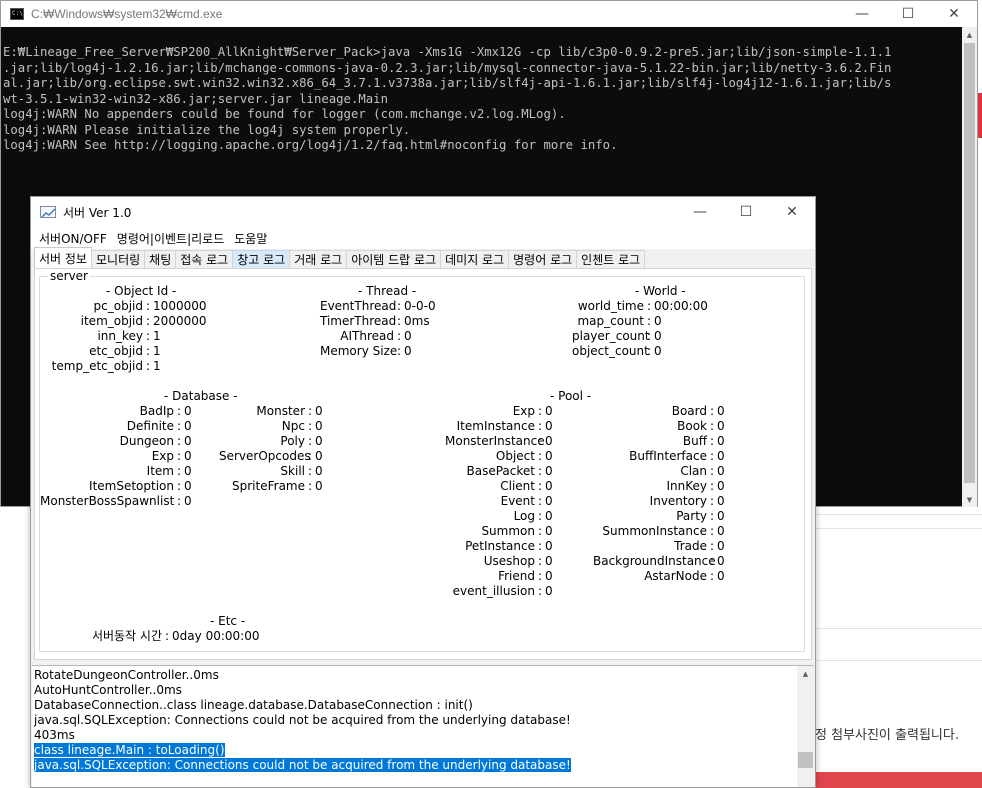 This screenshot has height=788, width=982. What do you see at coordinates (69, 276) in the screenshot?
I see `server-group-label: server` at bounding box center [69, 276].